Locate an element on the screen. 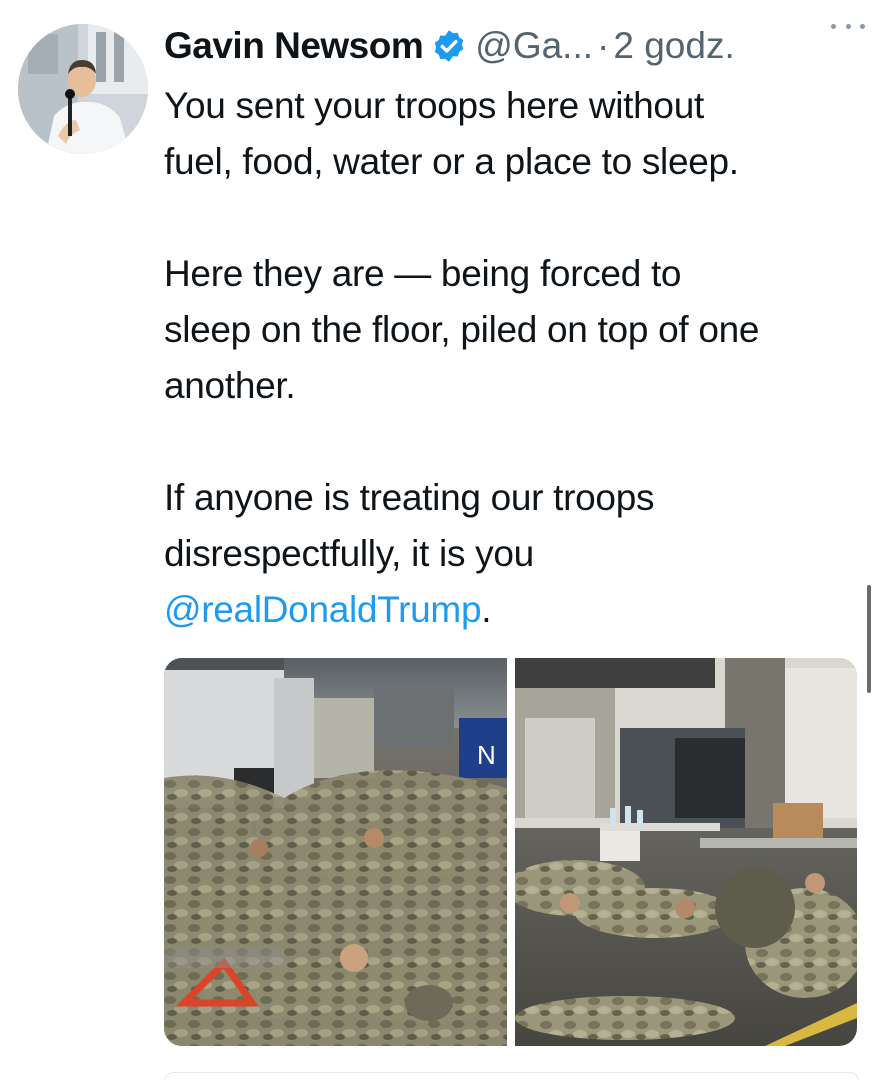 The width and height of the screenshot is (875, 1080). tweet-line: You sent your troops here without is located at coordinates (434, 105).